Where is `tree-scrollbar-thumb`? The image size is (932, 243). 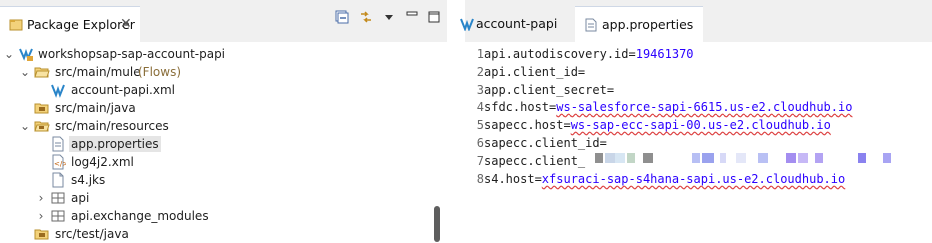 tree-scrollbar-thumb is located at coordinates (437, 224).